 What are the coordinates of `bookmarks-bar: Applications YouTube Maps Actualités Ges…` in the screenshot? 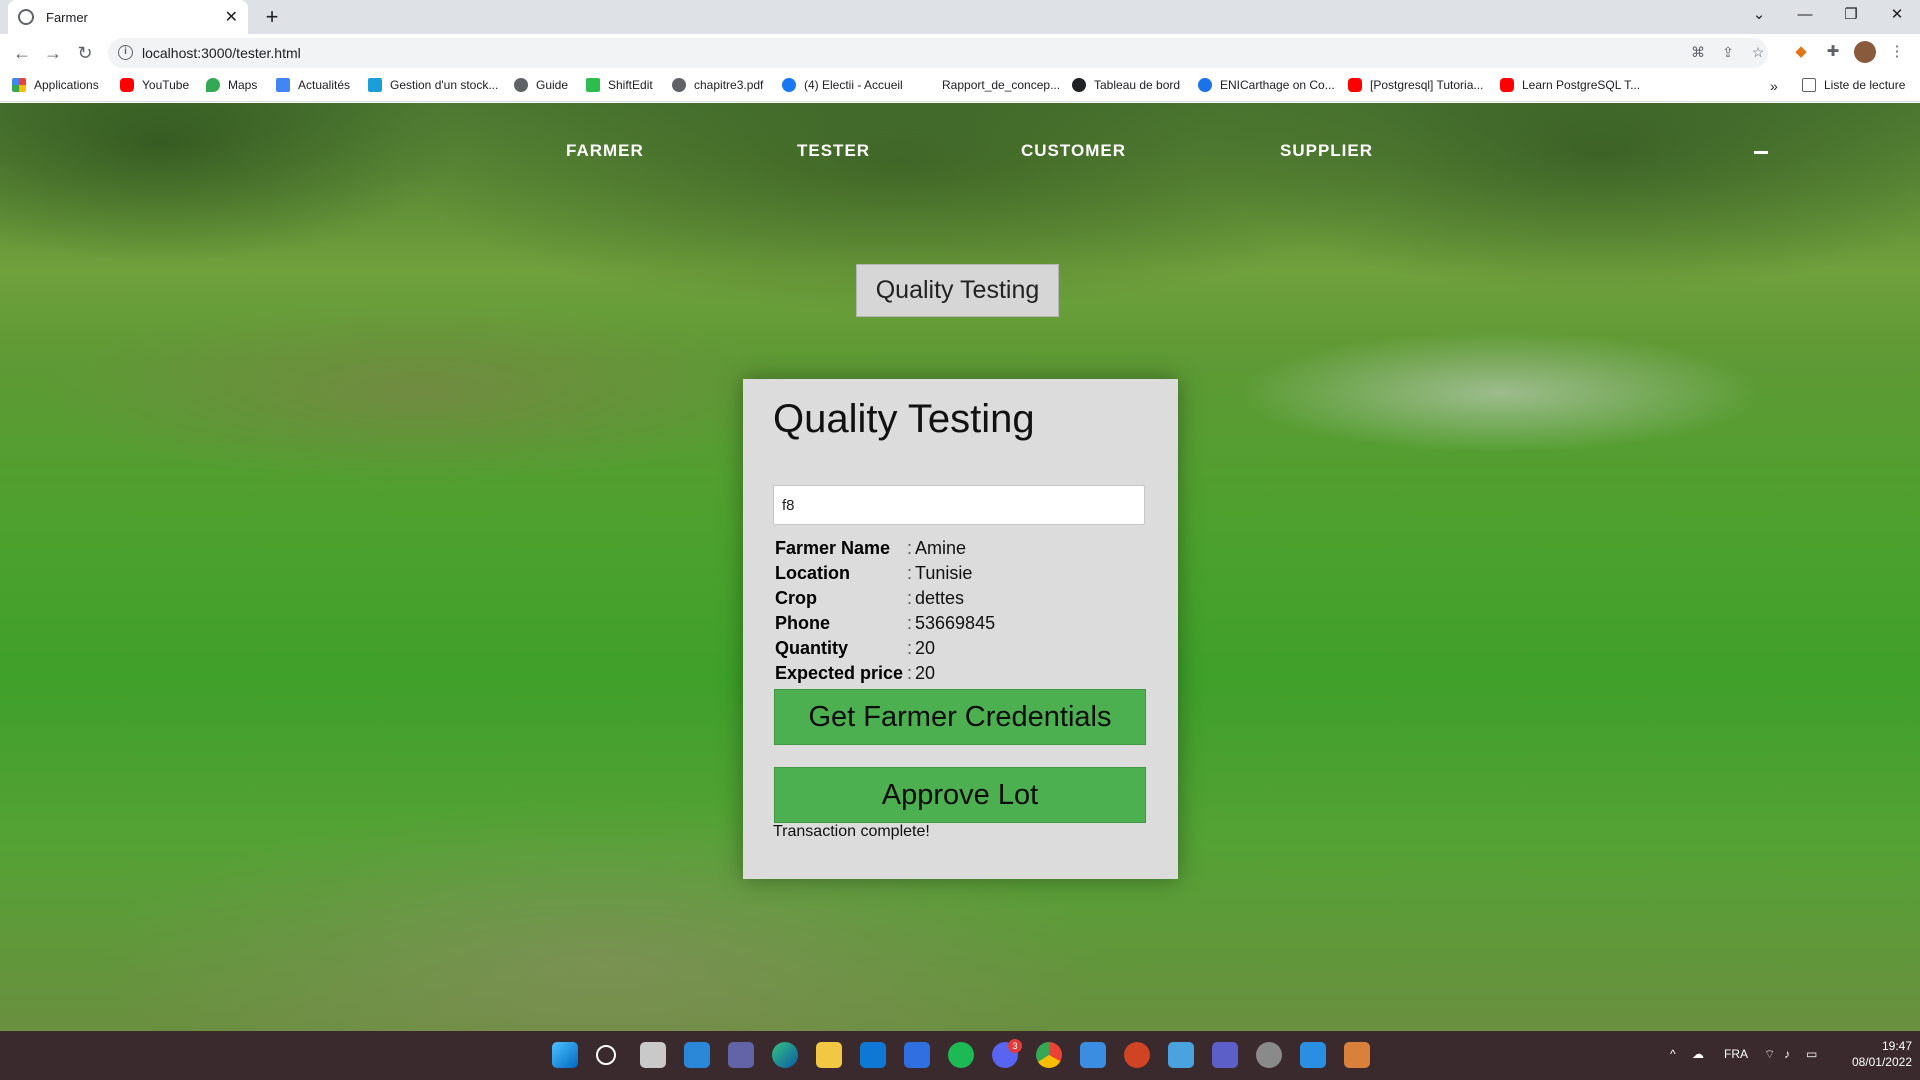 It's located at (960, 87).